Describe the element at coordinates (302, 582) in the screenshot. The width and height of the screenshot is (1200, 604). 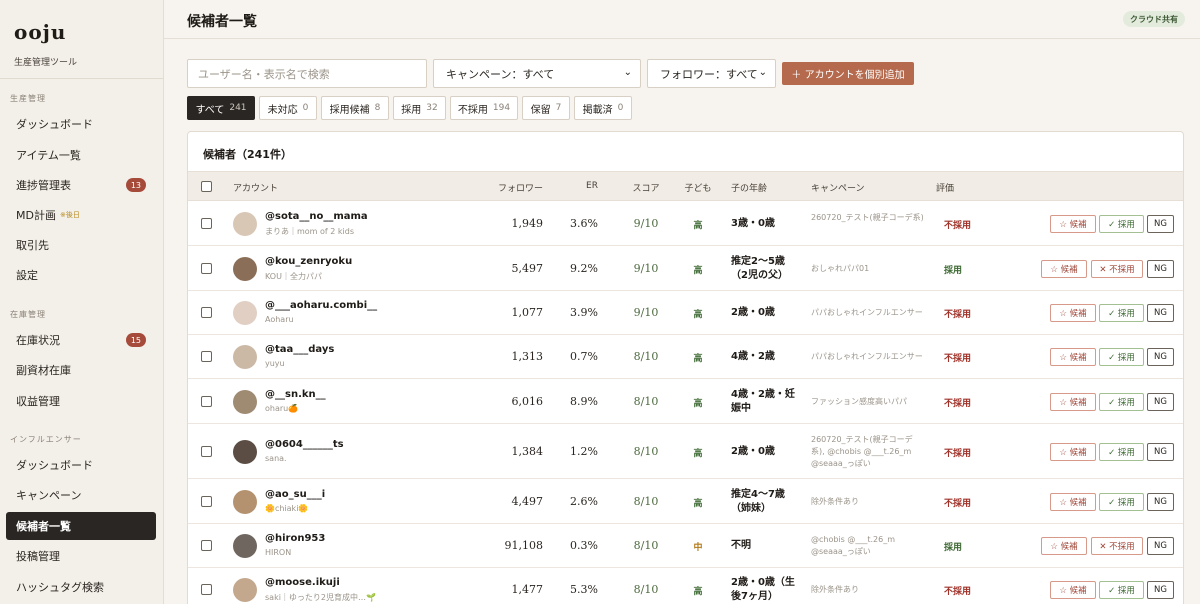
I see `account-handle: @moose.ikuji` at that location.